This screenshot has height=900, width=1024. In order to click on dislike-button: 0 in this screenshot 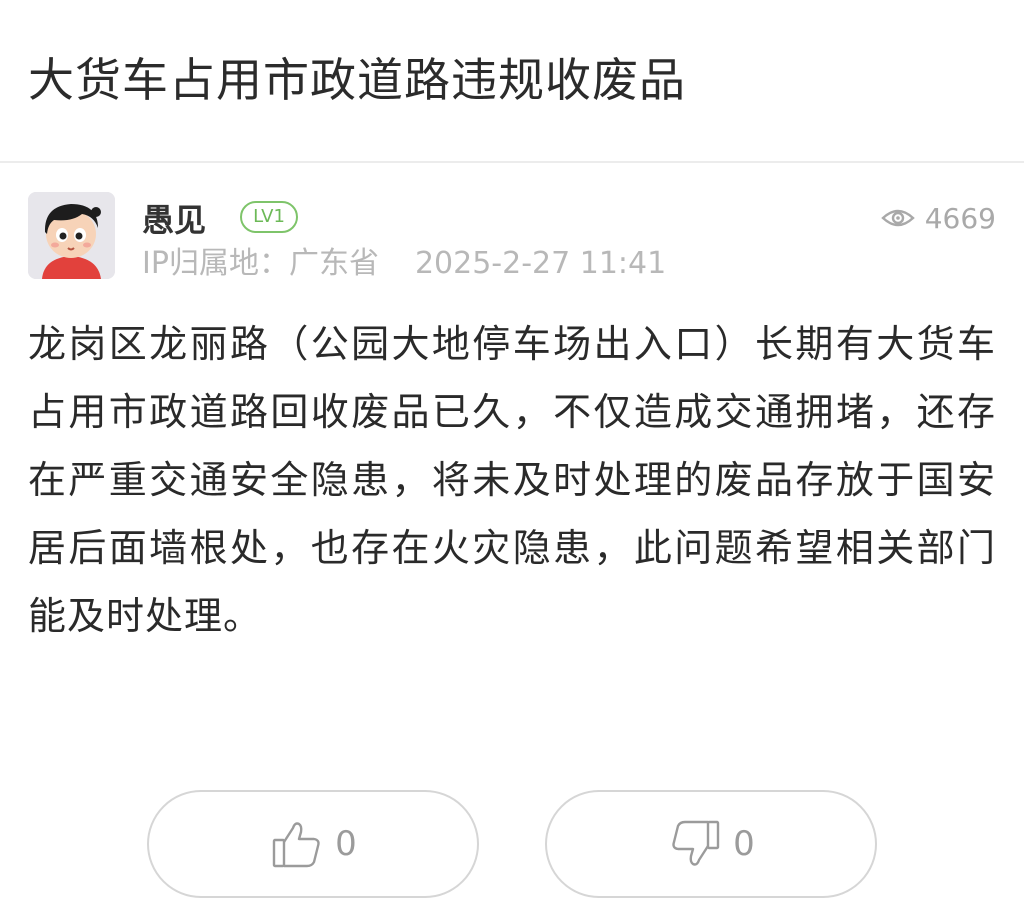, I will do `click(711, 844)`.